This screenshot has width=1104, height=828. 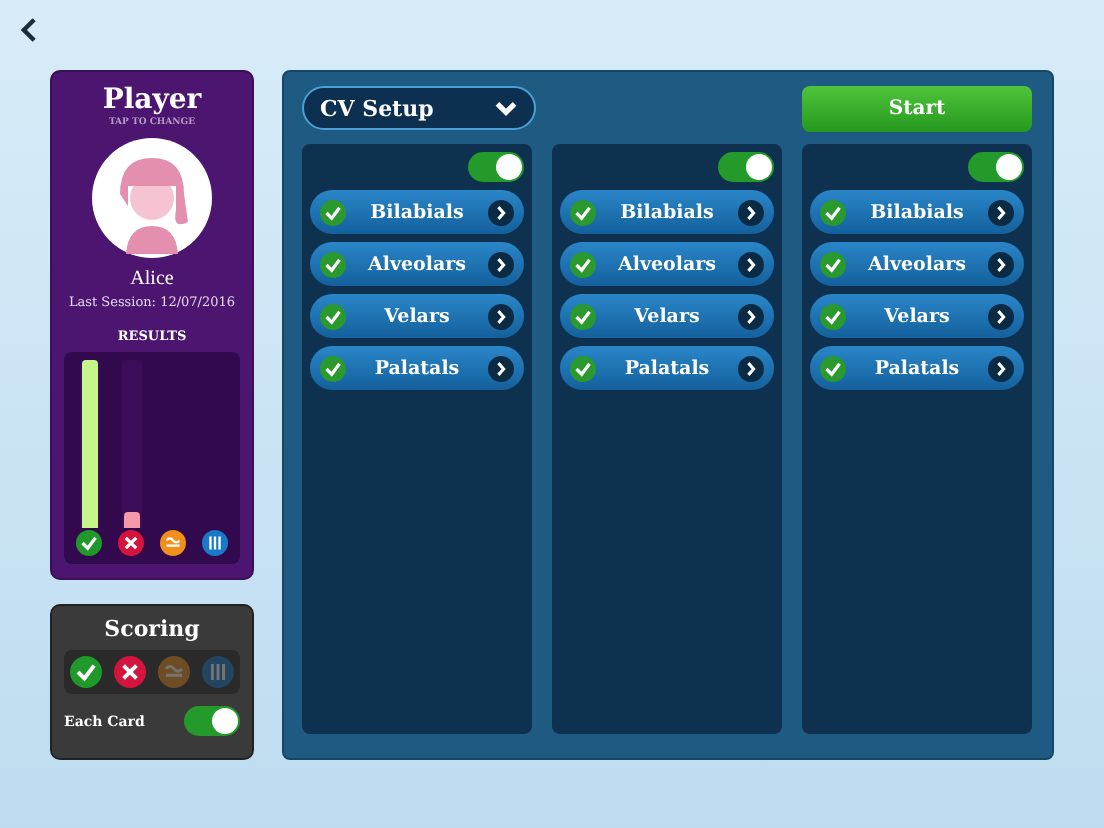 What do you see at coordinates (152, 629) in the screenshot?
I see `scoring-title: Scoring` at bounding box center [152, 629].